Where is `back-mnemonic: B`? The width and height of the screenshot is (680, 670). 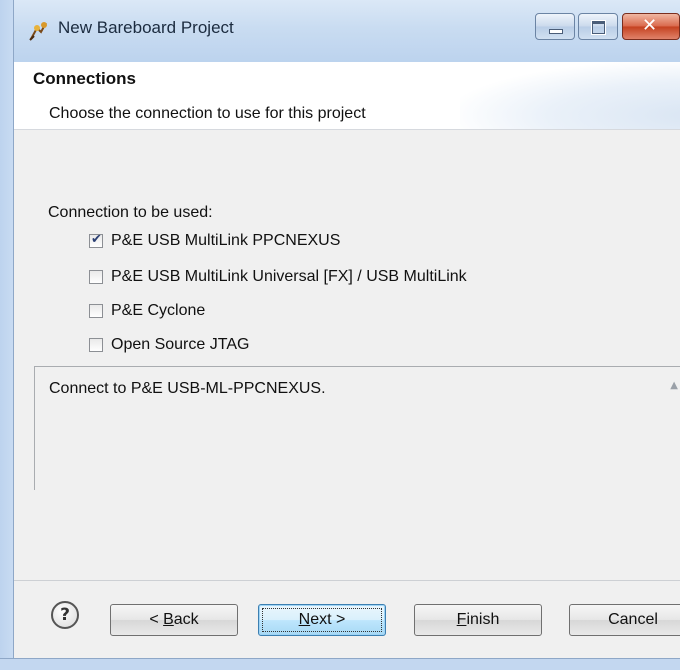
back-mnemonic: B is located at coordinates (168, 619).